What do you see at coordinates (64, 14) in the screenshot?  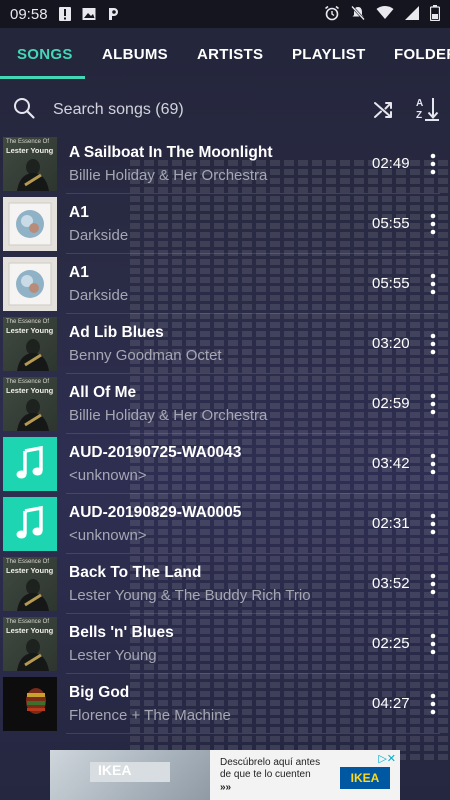 I see `alert-icon` at bounding box center [64, 14].